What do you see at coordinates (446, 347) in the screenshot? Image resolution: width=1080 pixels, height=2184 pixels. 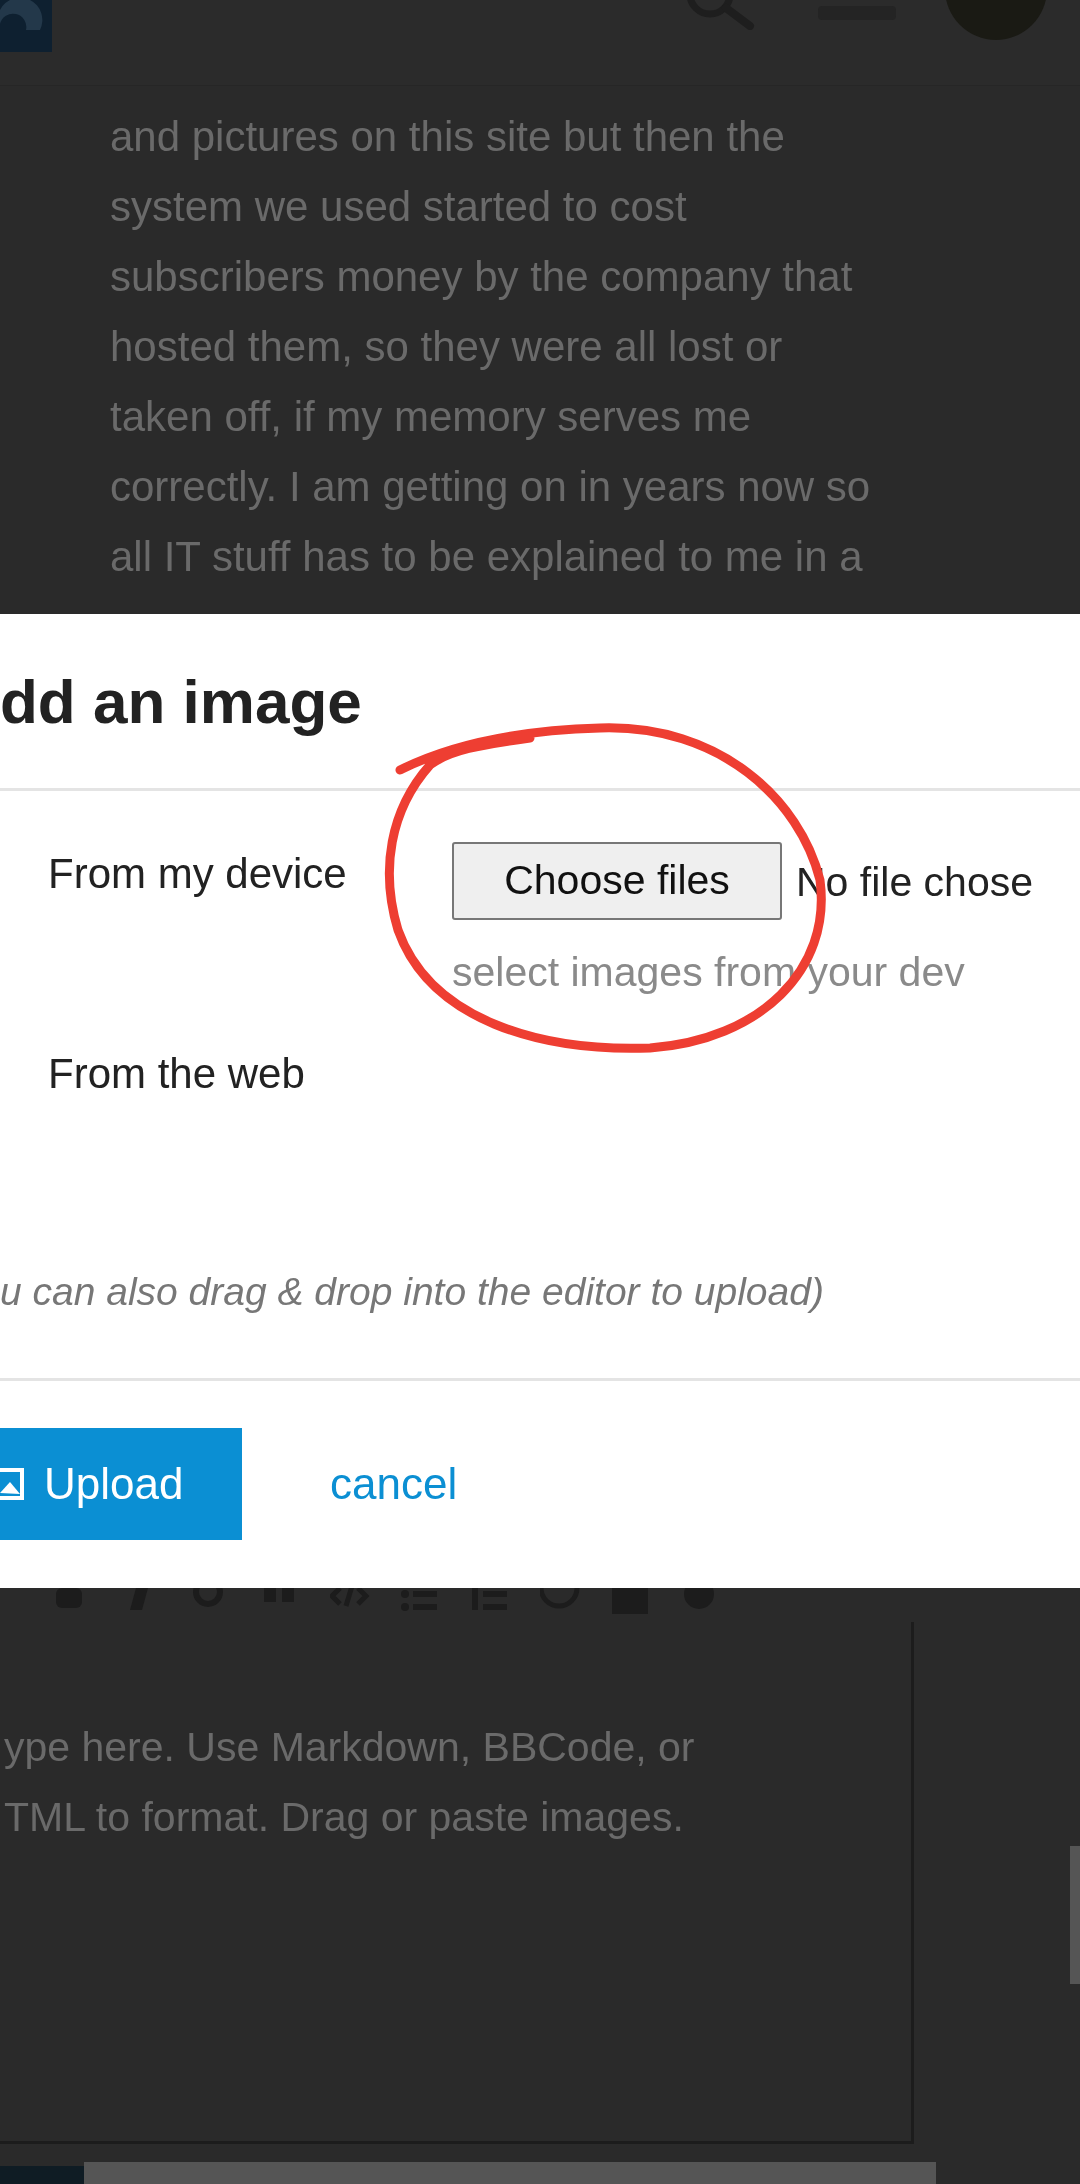 I see `post-text-line: hosted them, so they were all lost or` at bounding box center [446, 347].